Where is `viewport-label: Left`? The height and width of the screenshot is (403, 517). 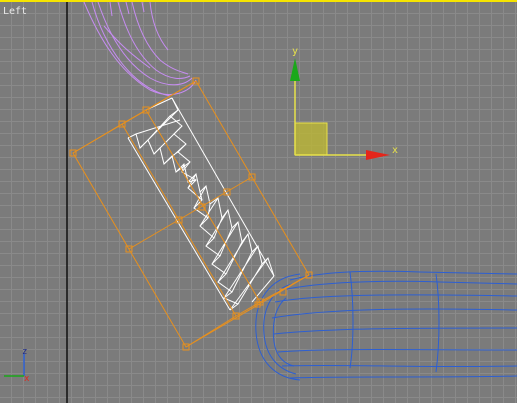
viewport-label: Left is located at coordinates (15, 11).